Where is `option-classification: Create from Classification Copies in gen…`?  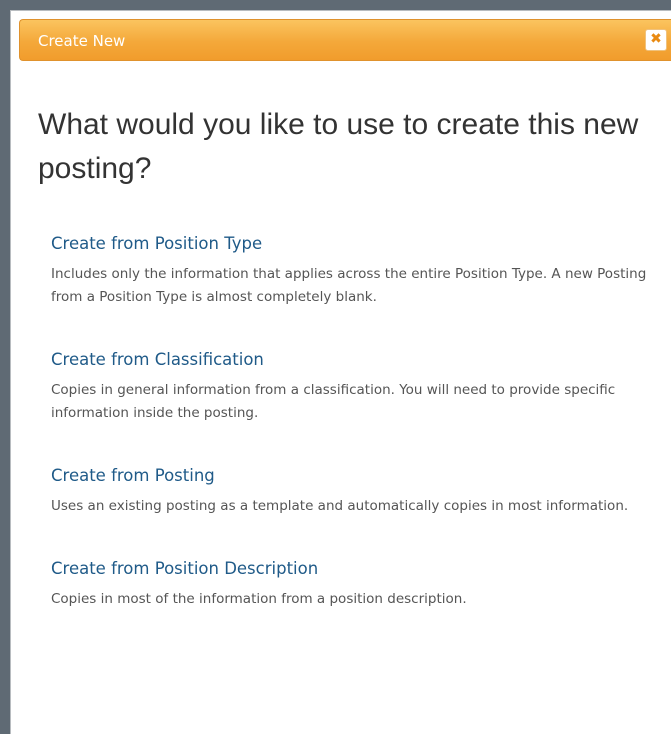 option-classification: Create from Classification Copies in gen… is located at coordinates (351, 386).